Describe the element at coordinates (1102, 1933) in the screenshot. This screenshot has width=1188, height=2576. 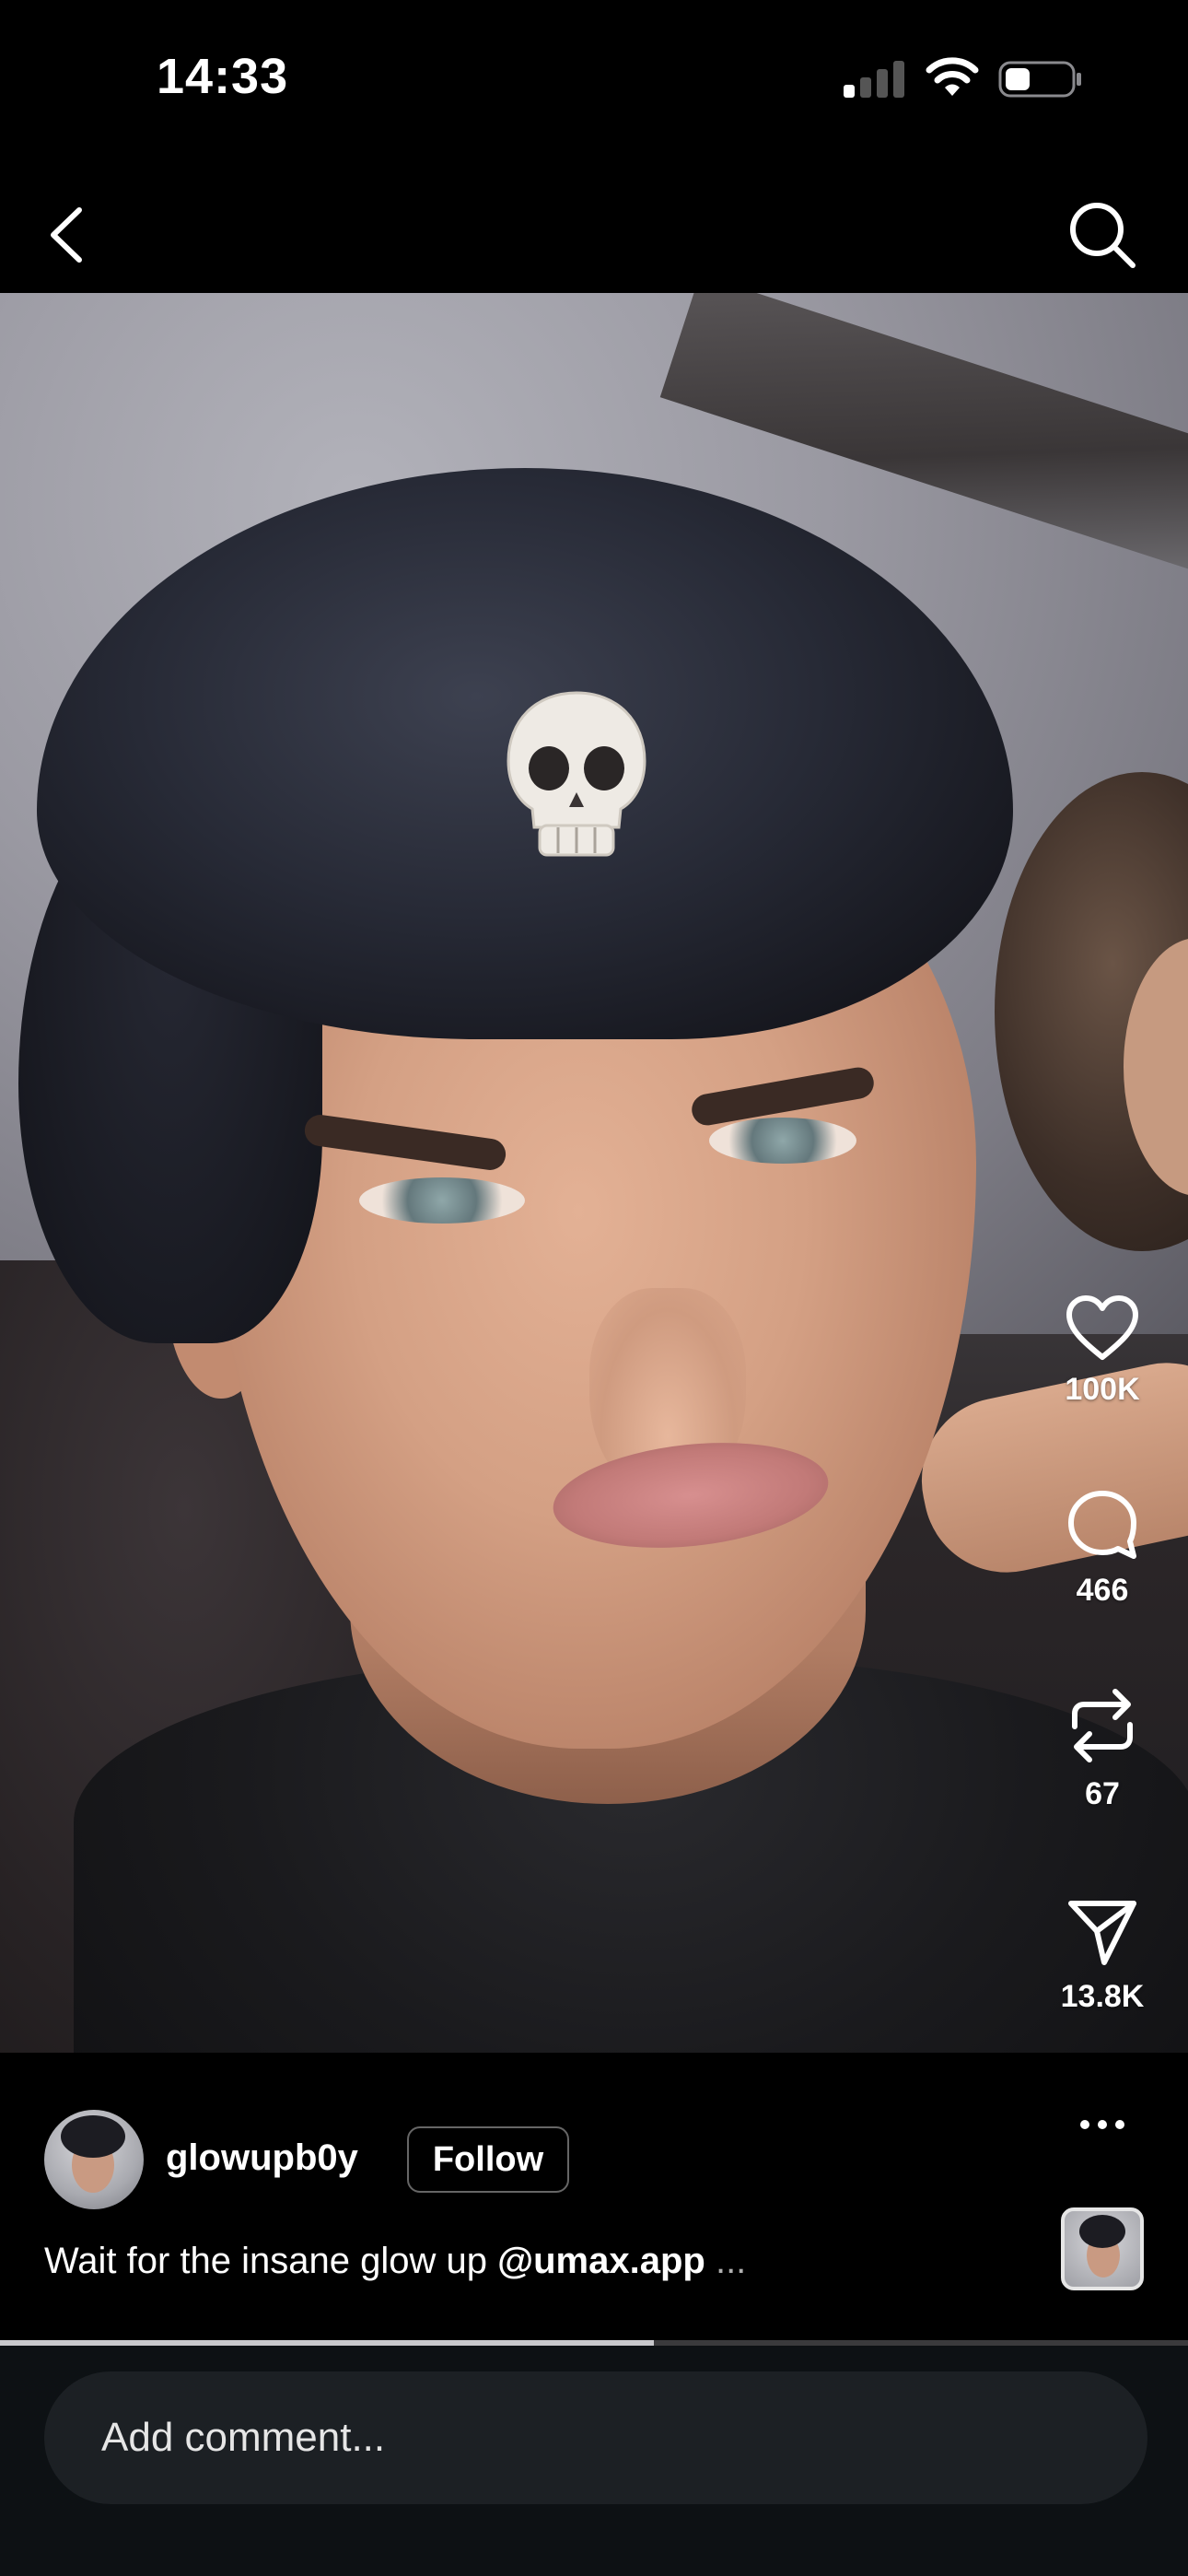
I see `send-icon` at that location.